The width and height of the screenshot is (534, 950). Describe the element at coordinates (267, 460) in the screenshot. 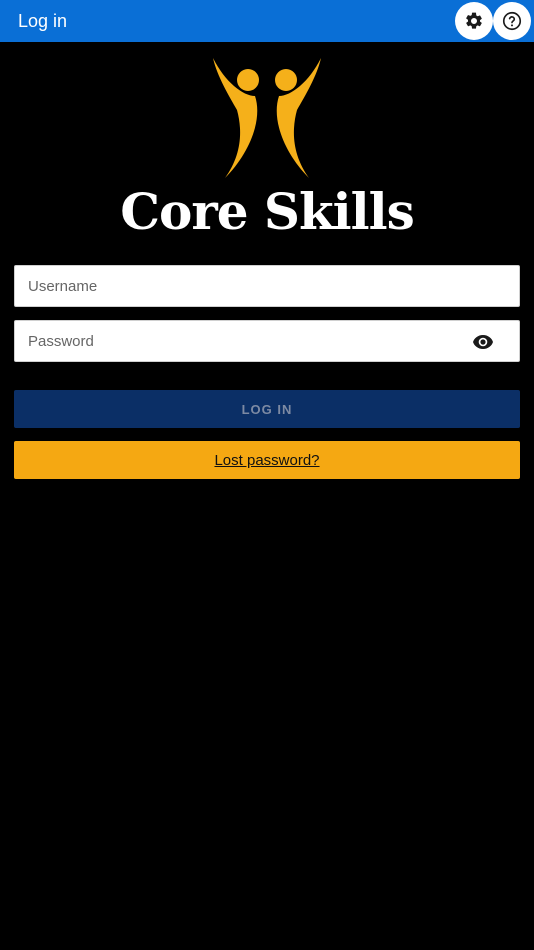

I see `lost-password-button: Lost password?` at that location.